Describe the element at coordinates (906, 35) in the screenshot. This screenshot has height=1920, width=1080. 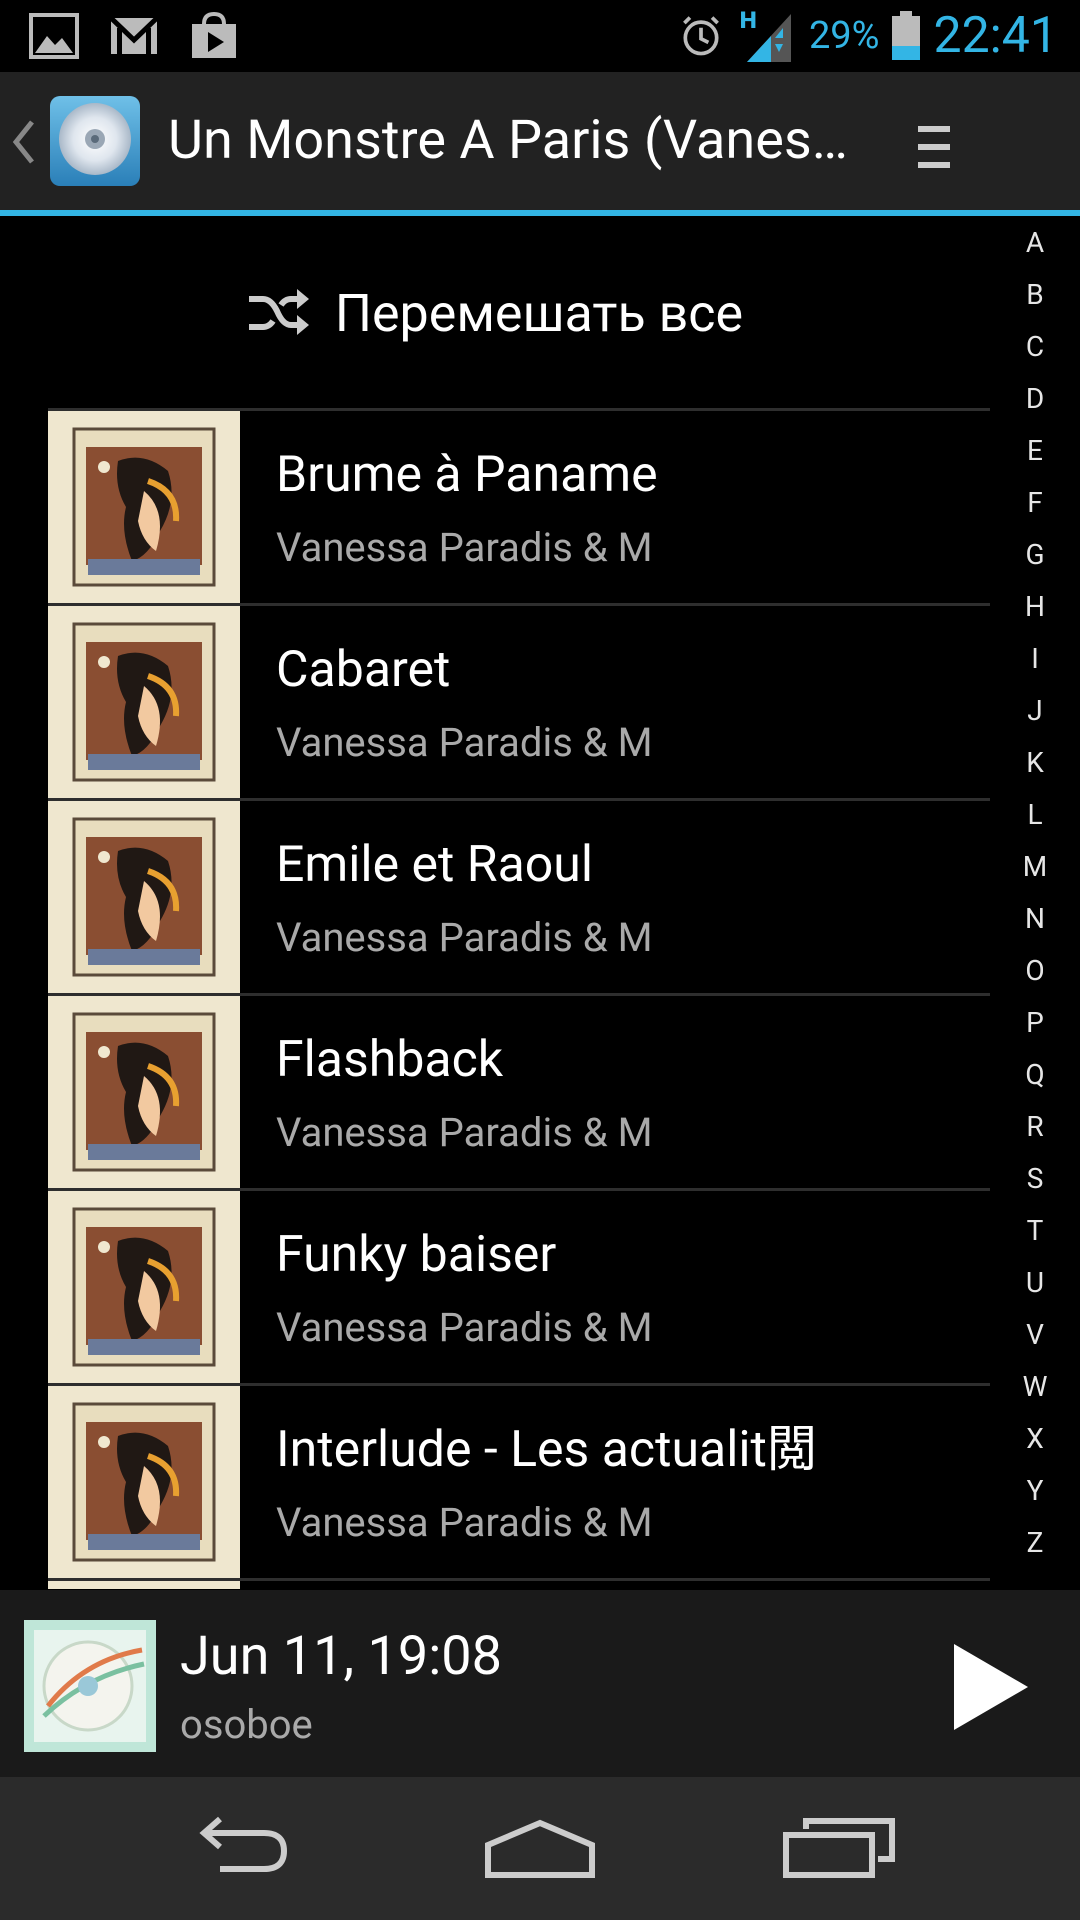
I see `battery-icon` at that location.